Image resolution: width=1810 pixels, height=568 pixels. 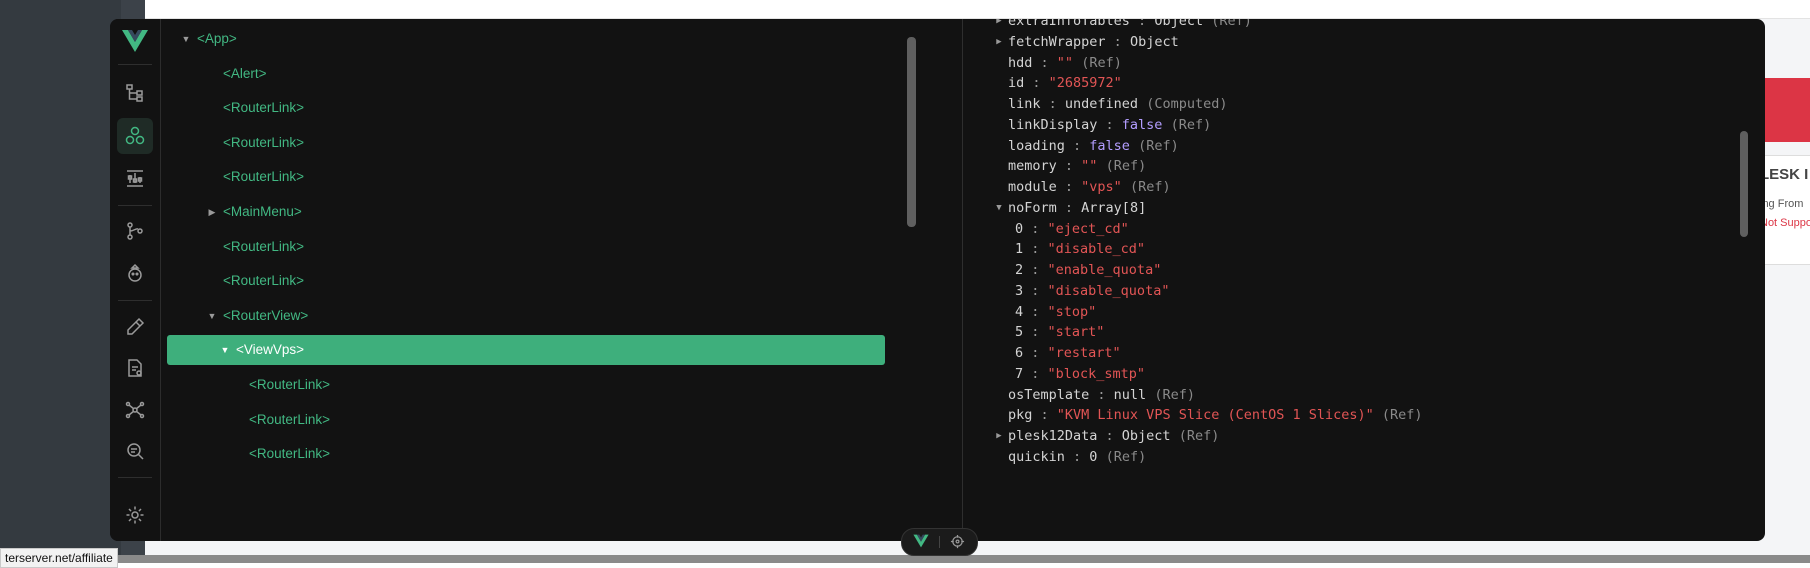 What do you see at coordinates (1744, 184) in the screenshot?
I see `state-scrollbar` at bounding box center [1744, 184].